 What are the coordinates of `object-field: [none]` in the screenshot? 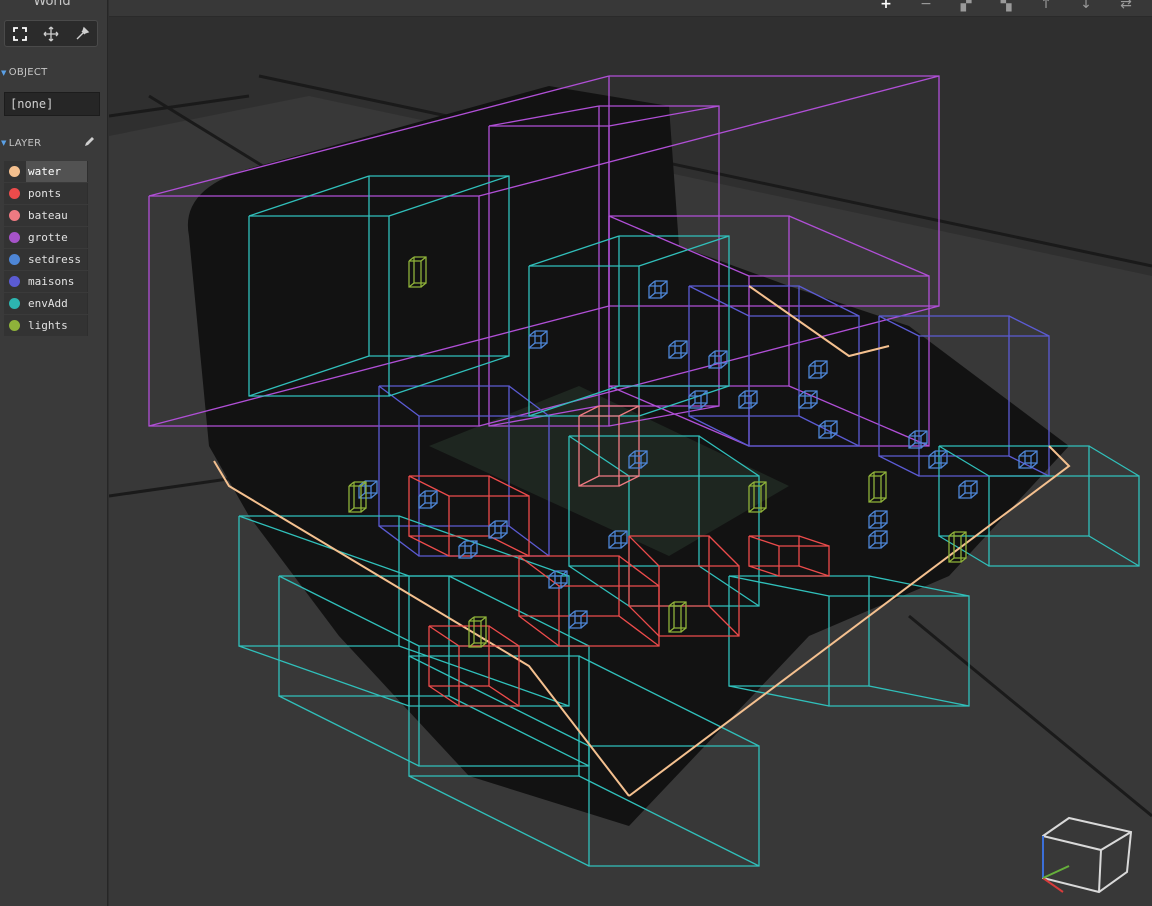 It's located at (52, 104).